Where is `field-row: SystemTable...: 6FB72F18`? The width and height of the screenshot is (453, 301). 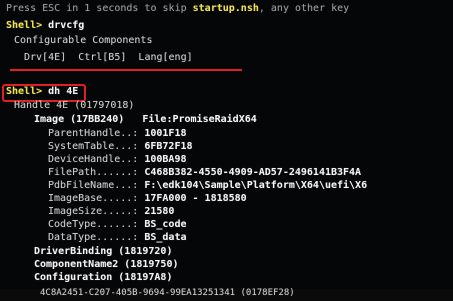 field-row: SystemTable...: 6FB72F18 is located at coordinates (120, 147).